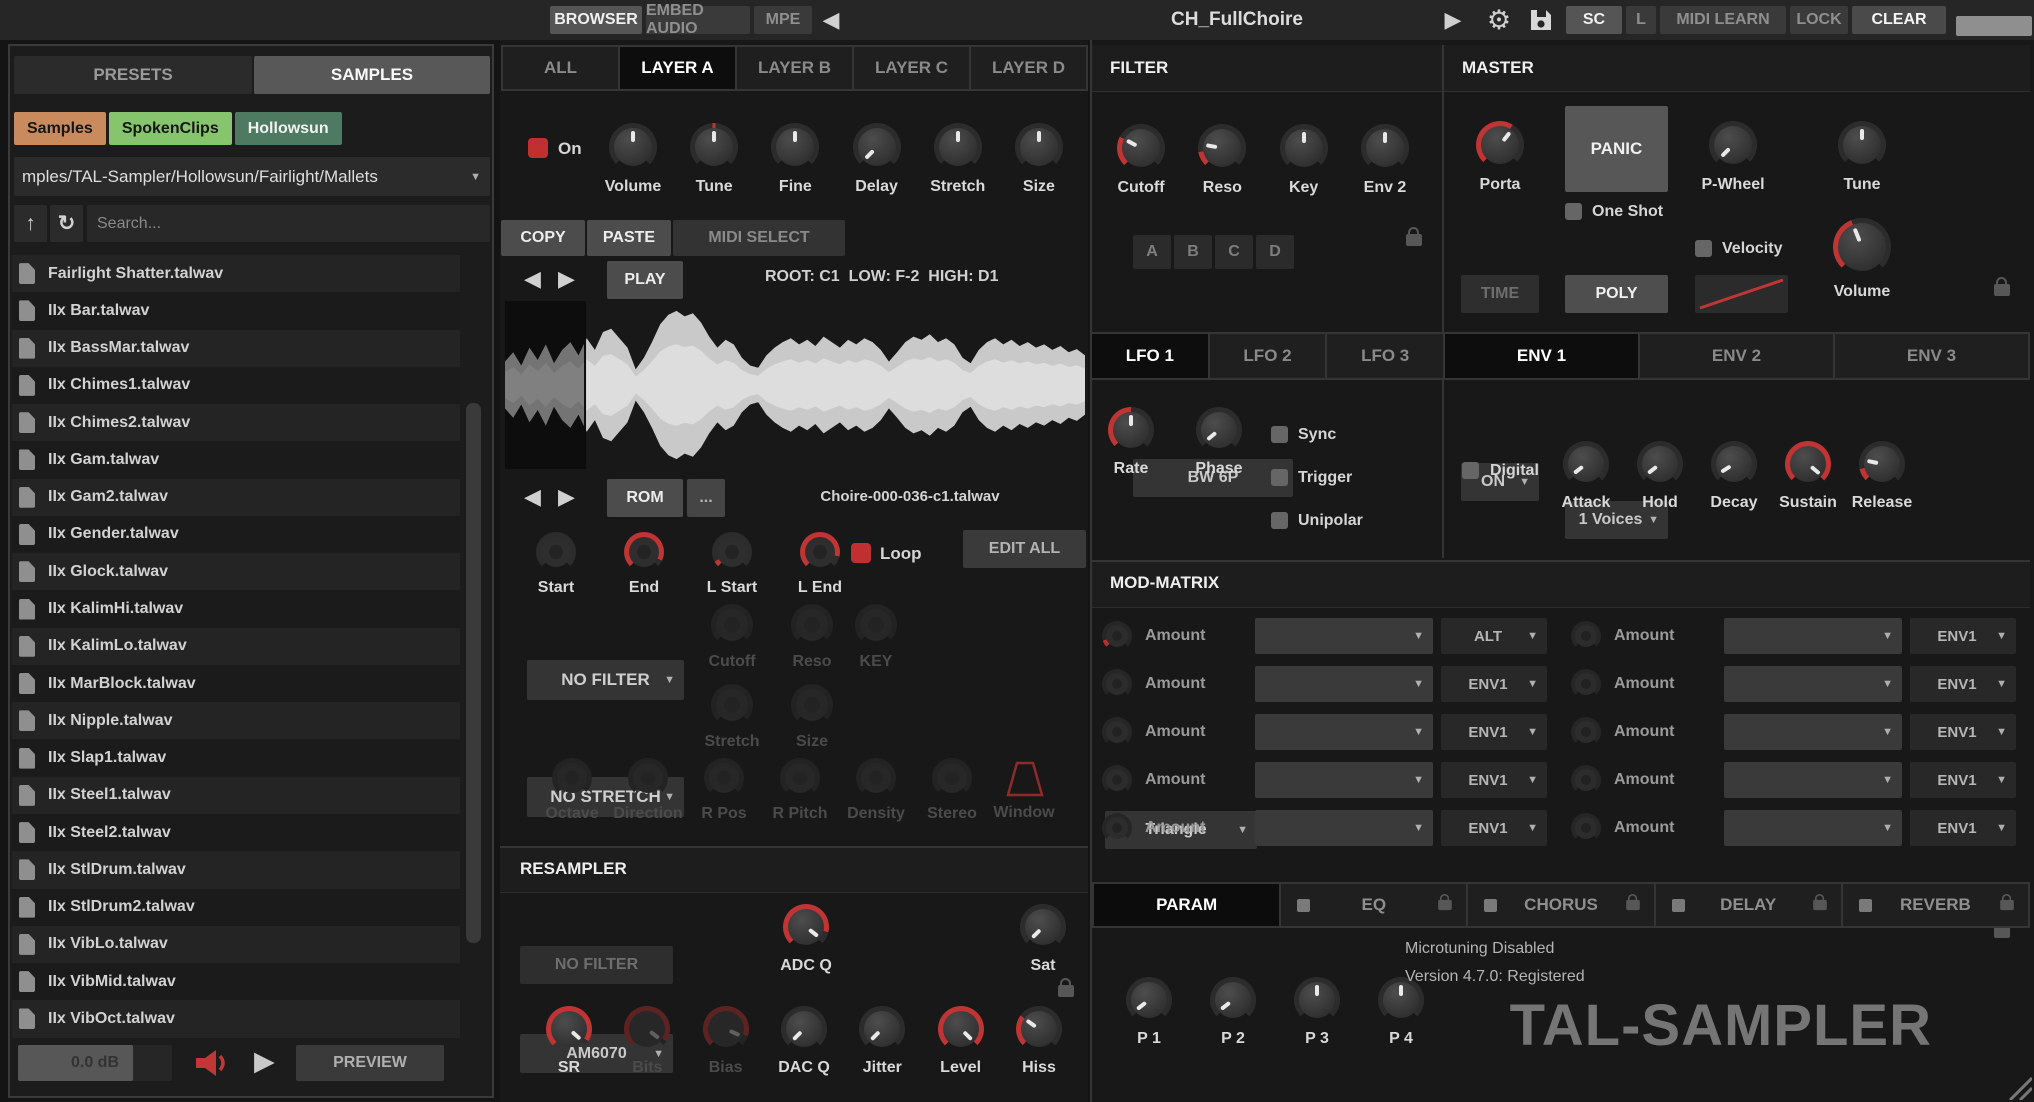  What do you see at coordinates (288, 128) in the screenshot?
I see `tag: Hollowsun` at bounding box center [288, 128].